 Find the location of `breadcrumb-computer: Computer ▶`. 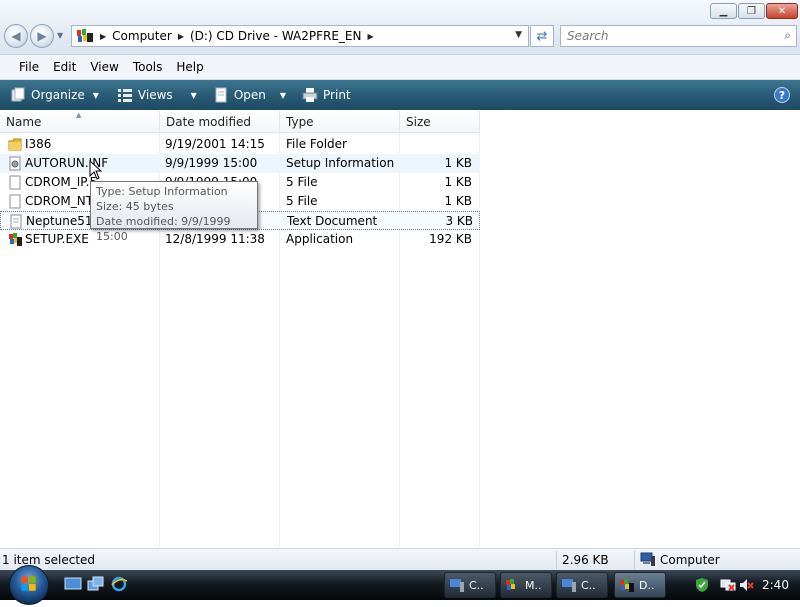

breadcrumb-computer: Computer ▶ is located at coordinates (148, 36).